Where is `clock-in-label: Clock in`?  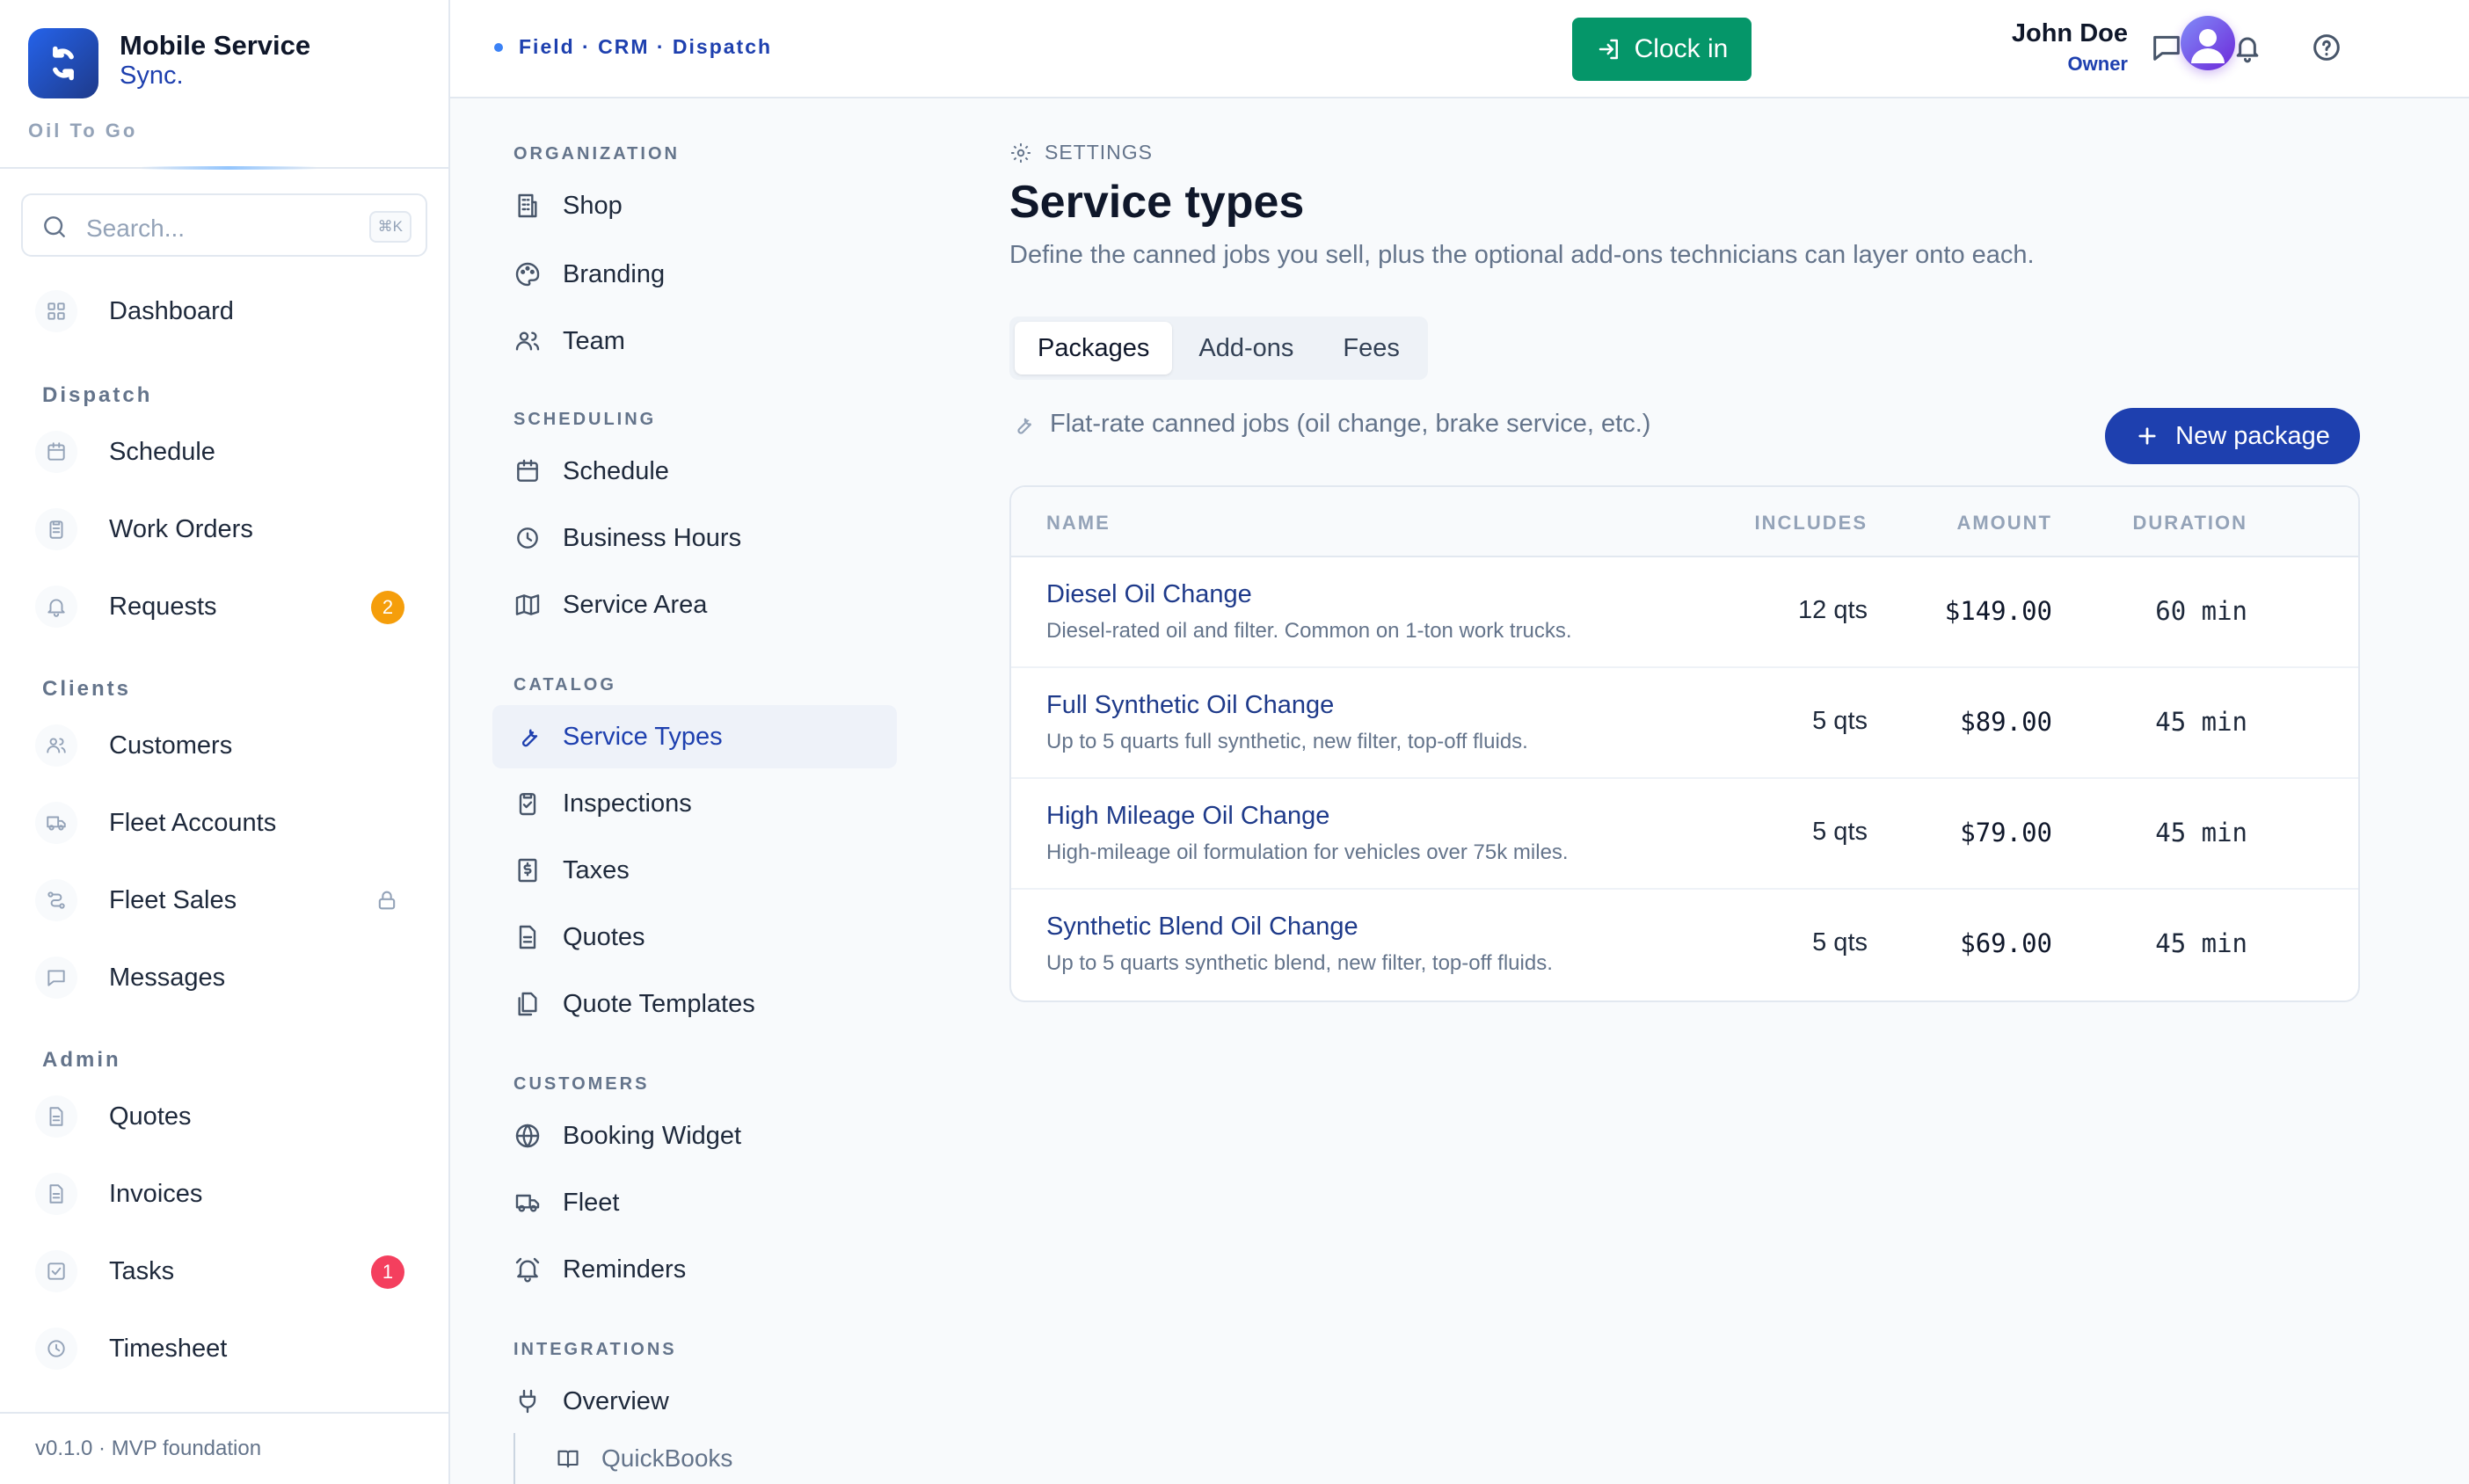 clock-in-label: Clock in is located at coordinates (1681, 49).